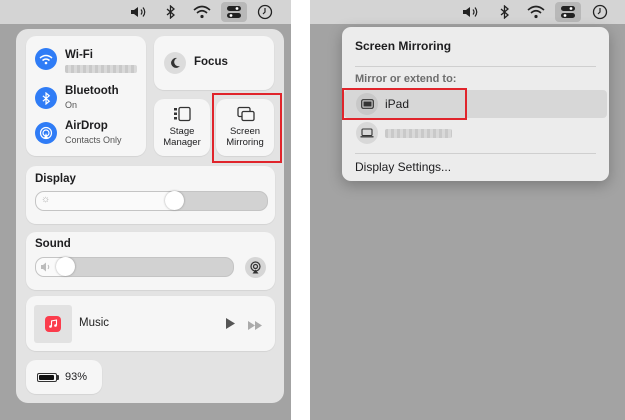  I want to click on music-label: Music, so click(94, 323).